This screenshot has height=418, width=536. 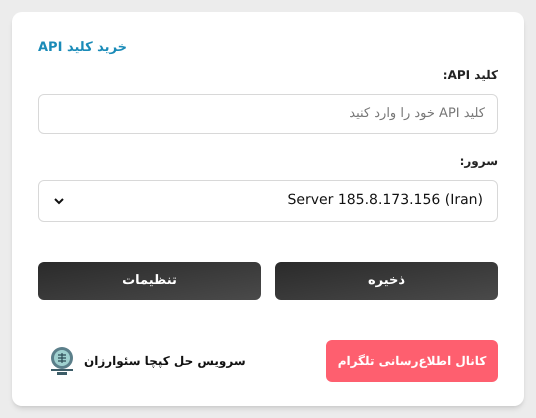 What do you see at coordinates (386, 281) in the screenshot?
I see `action-button: ذخیره` at bounding box center [386, 281].